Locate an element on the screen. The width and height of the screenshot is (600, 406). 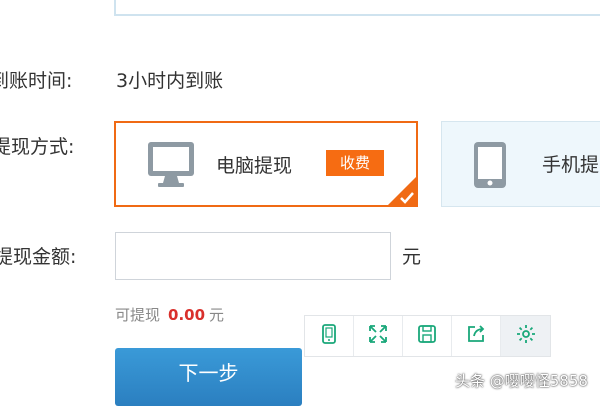
tablet-icon is located at coordinates (329, 336).